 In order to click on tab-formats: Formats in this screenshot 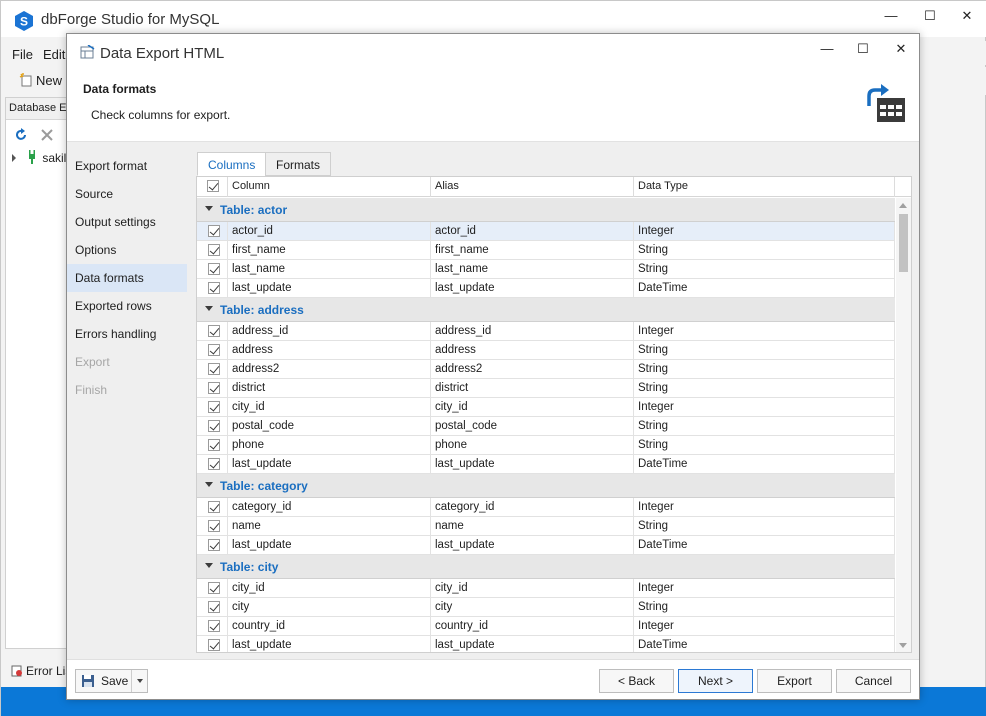, I will do `click(298, 164)`.